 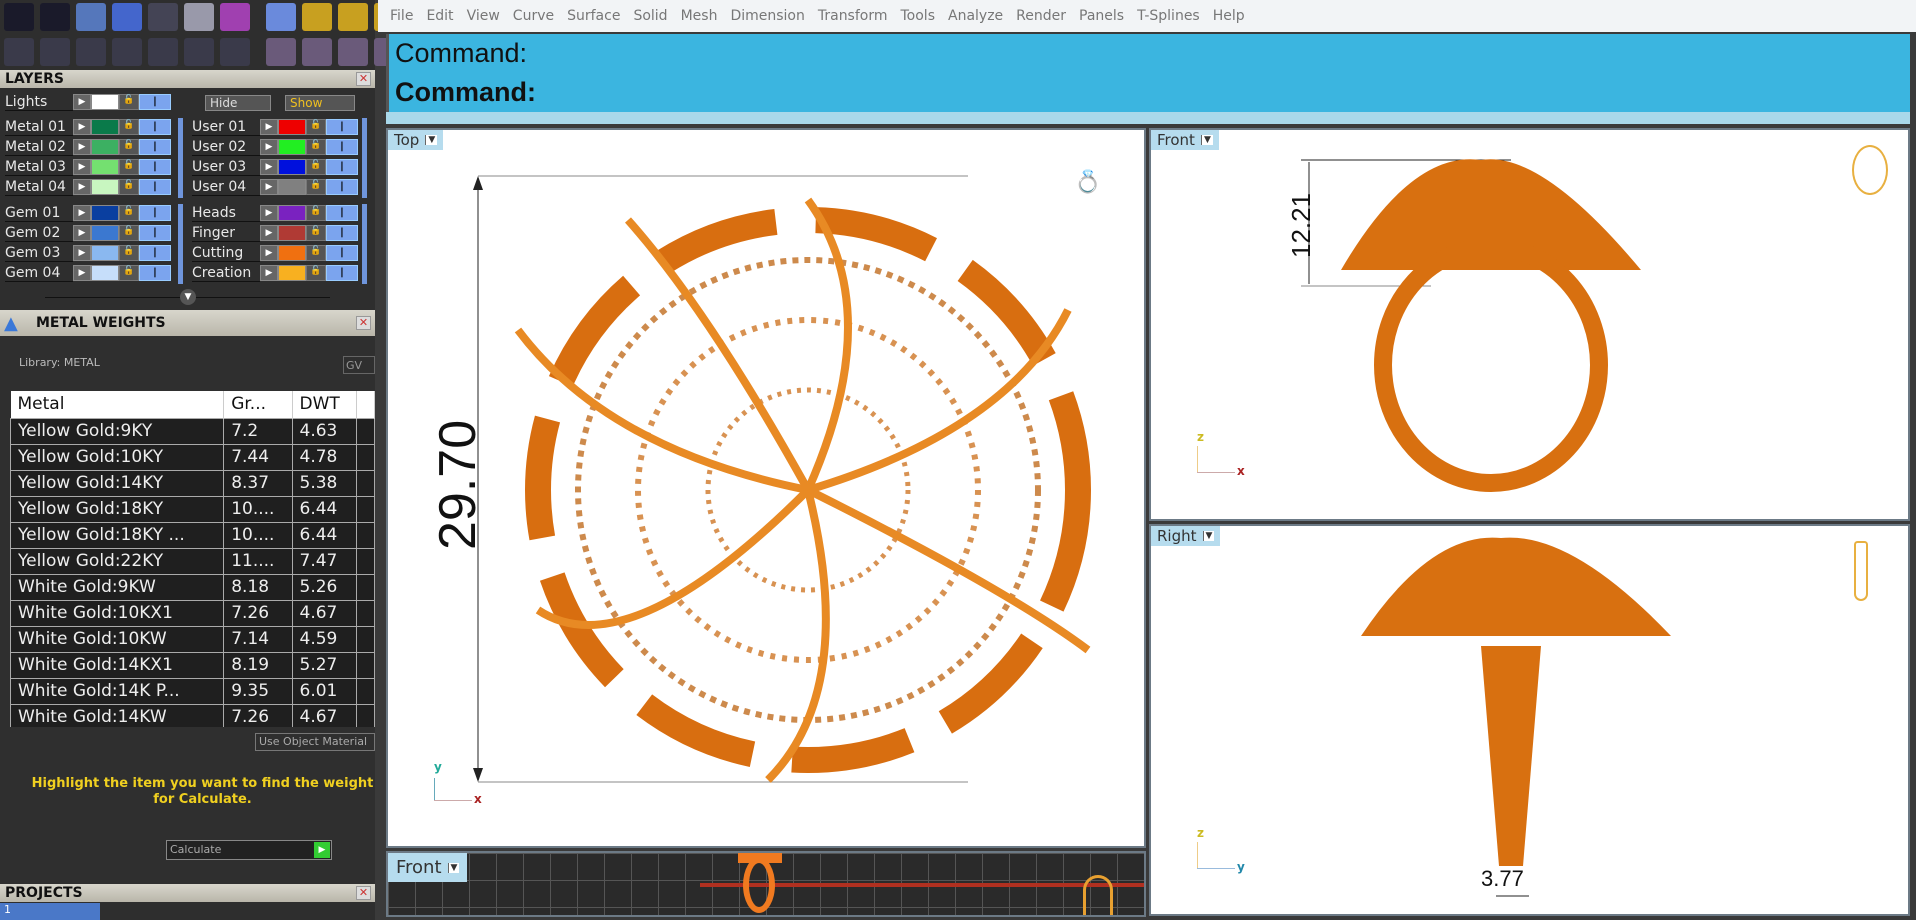 What do you see at coordinates (975, 16) in the screenshot?
I see `menu-analyze: Analyze` at bounding box center [975, 16].